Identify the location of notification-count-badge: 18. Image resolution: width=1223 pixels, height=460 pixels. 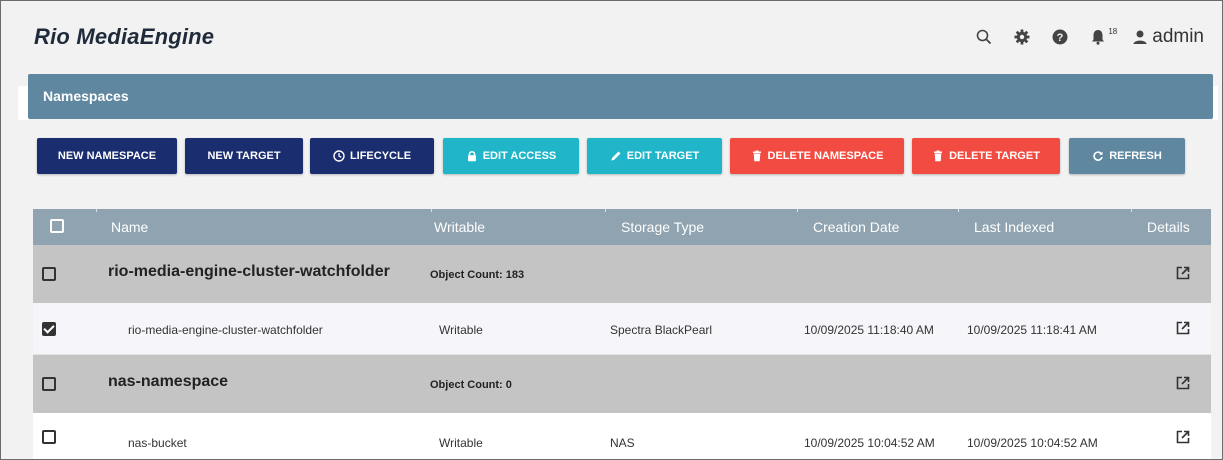
(1113, 31).